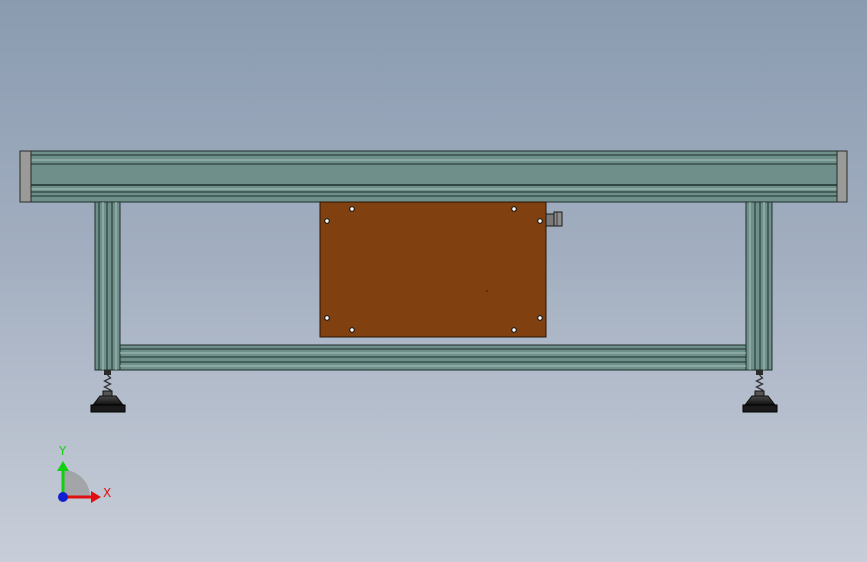 Image resolution: width=867 pixels, height=562 pixels. I want to click on left-leveling-foot, so click(108, 391).